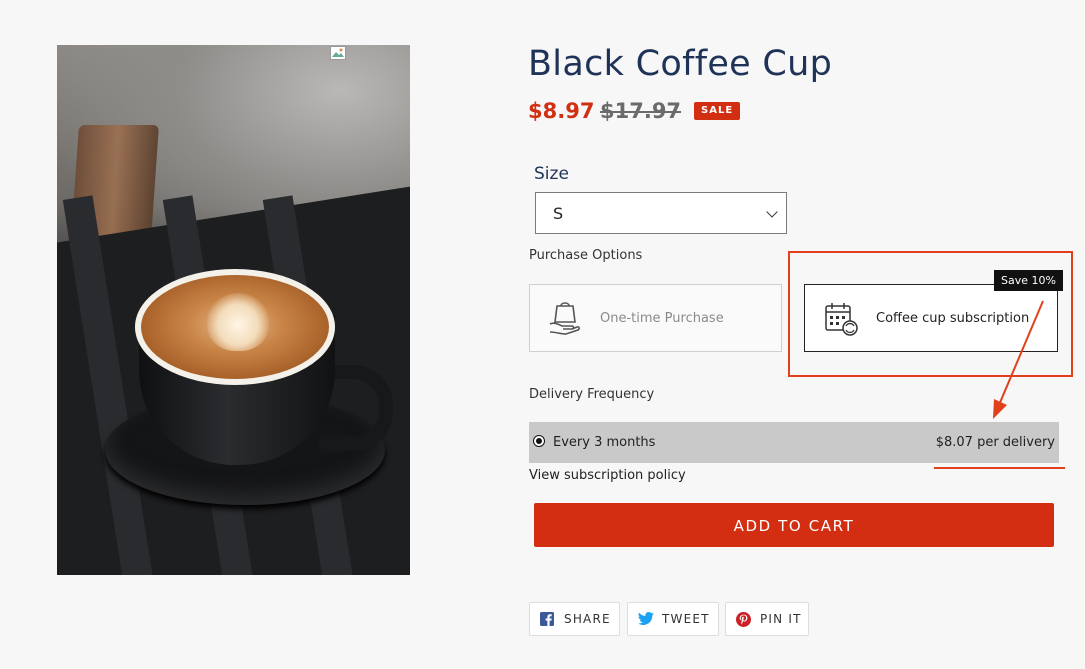 The height and width of the screenshot is (669, 1085). I want to click on sale-price: $8.97, so click(561, 111).